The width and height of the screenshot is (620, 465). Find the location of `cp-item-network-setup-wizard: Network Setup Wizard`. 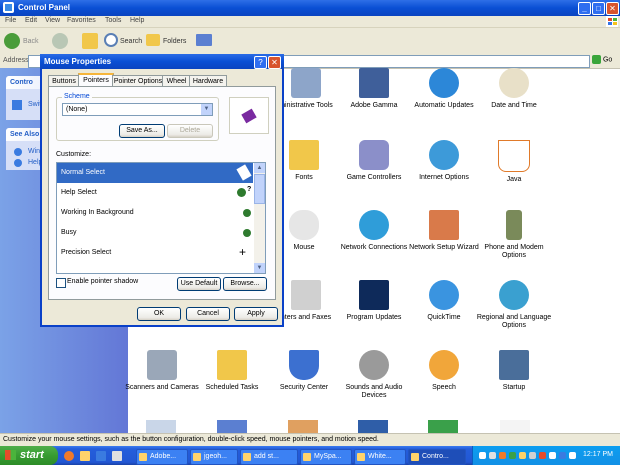

cp-item-network-setup-wizard: Network Setup Wizard is located at coordinates (444, 231).